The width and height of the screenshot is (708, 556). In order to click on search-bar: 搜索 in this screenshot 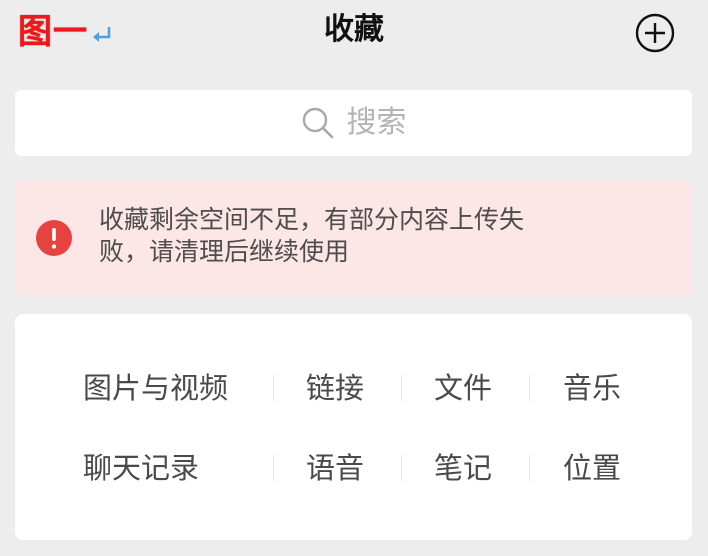, I will do `click(353, 123)`.